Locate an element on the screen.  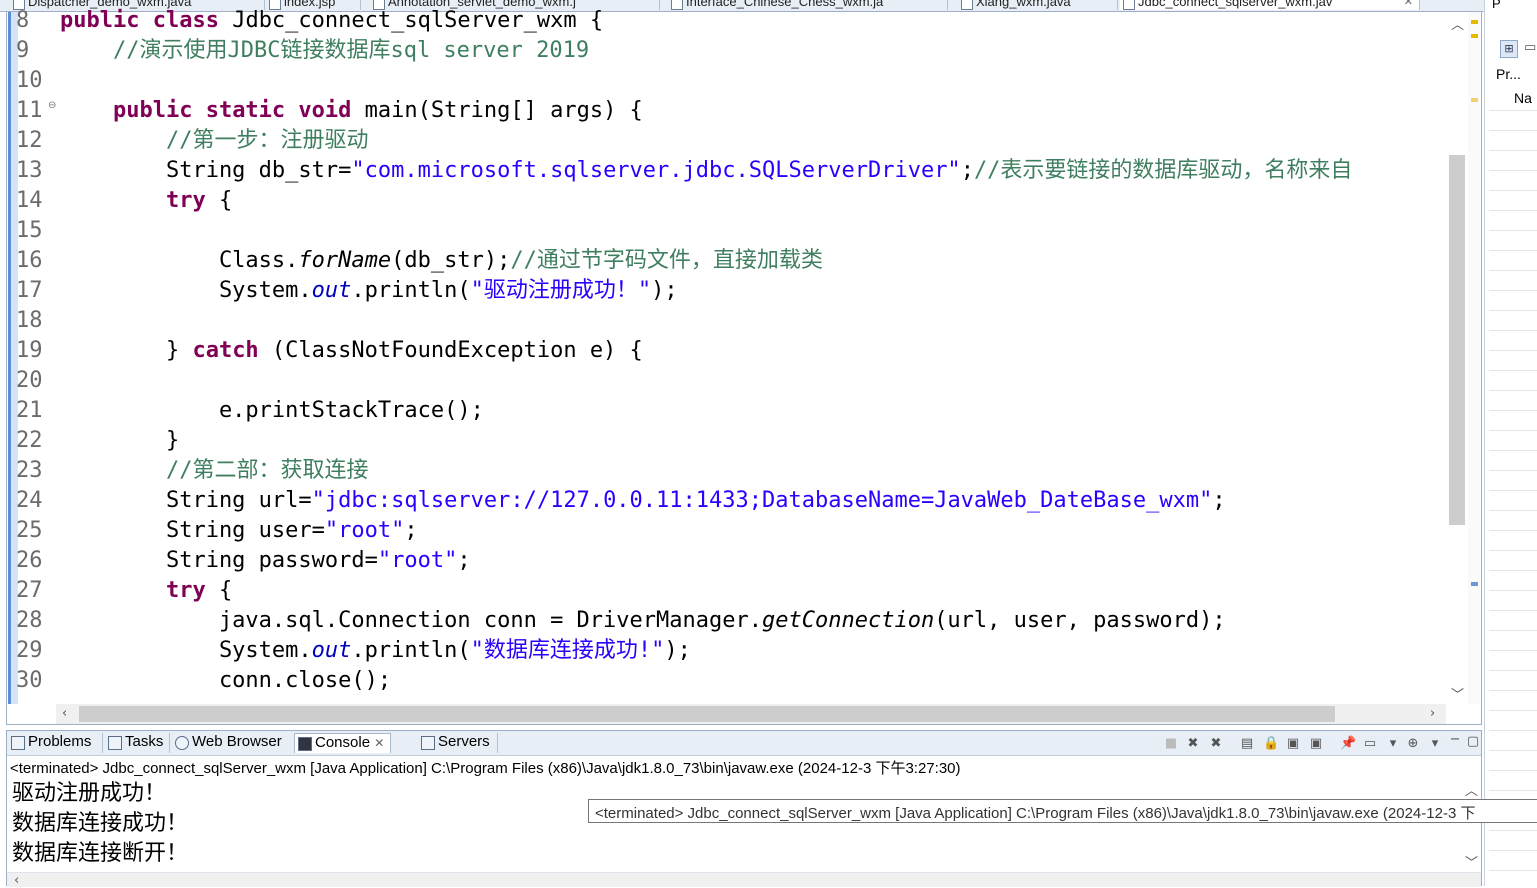
servers-icon is located at coordinates (428, 743).